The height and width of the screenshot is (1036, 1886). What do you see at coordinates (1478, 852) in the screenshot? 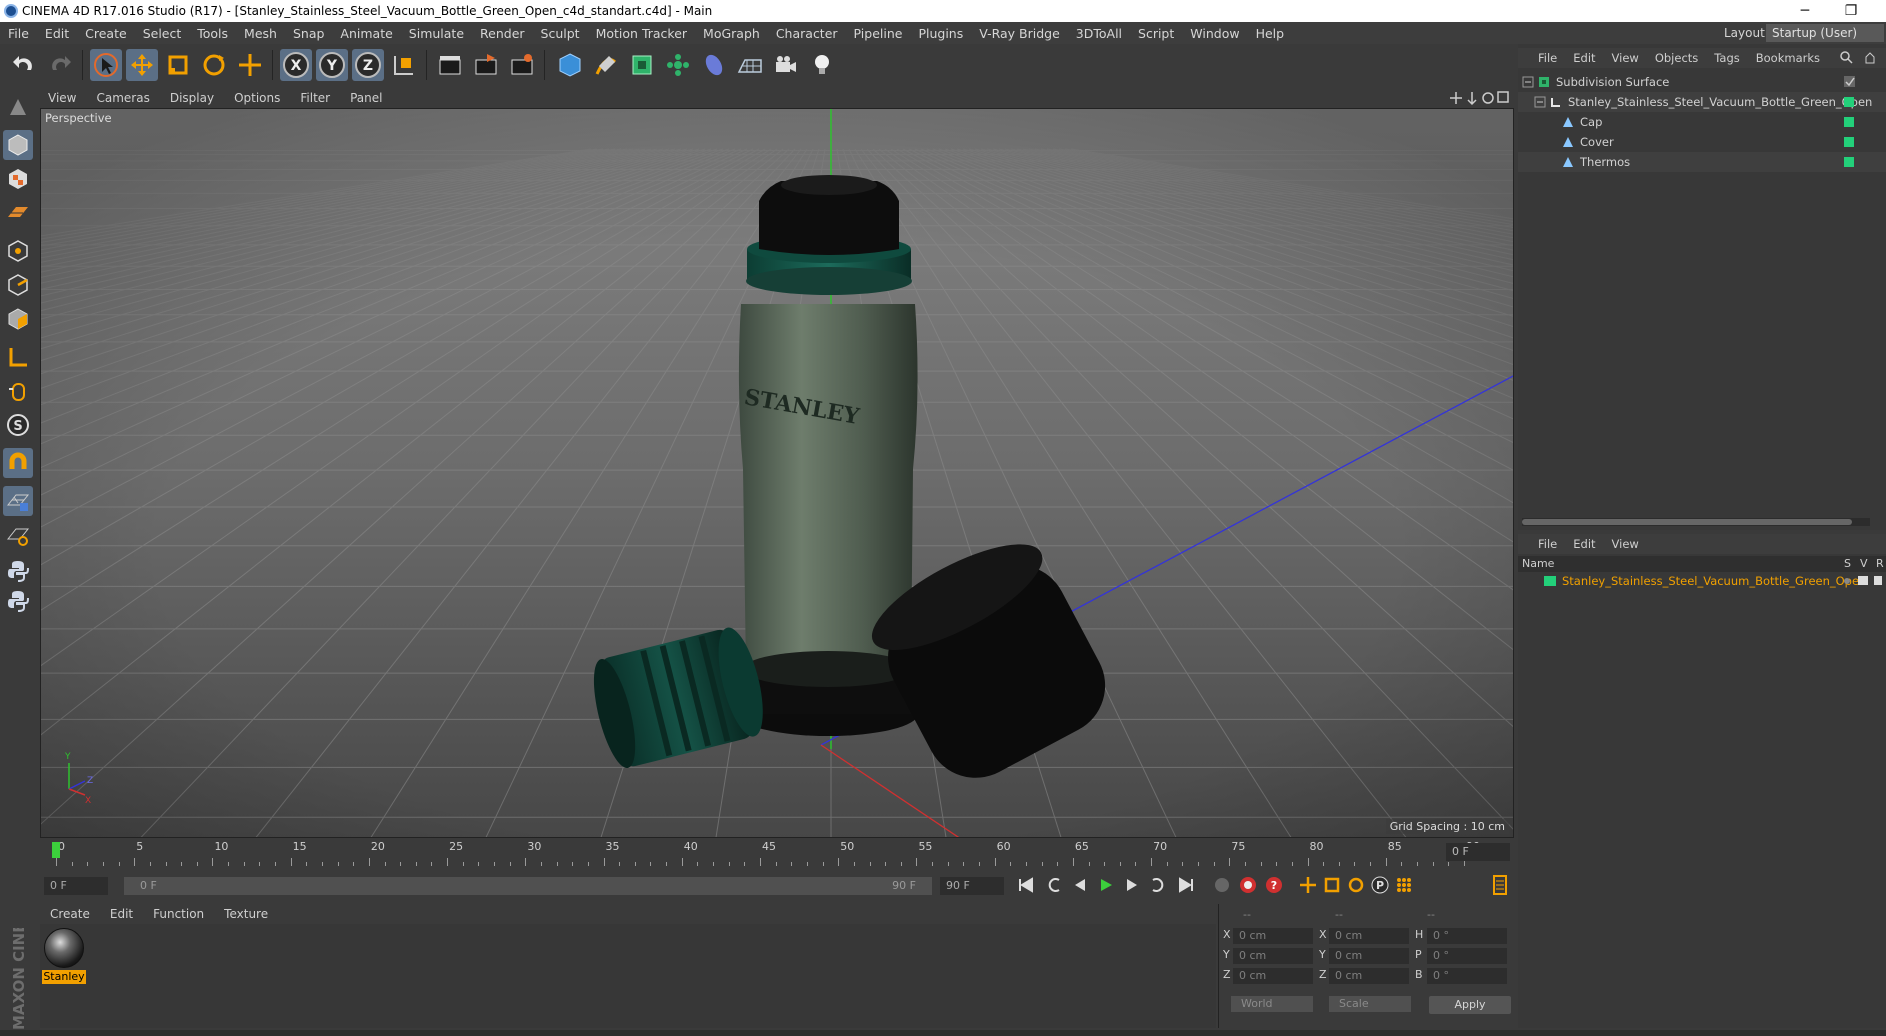
I see `current-frame-field: 0 F` at bounding box center [1478, 852].